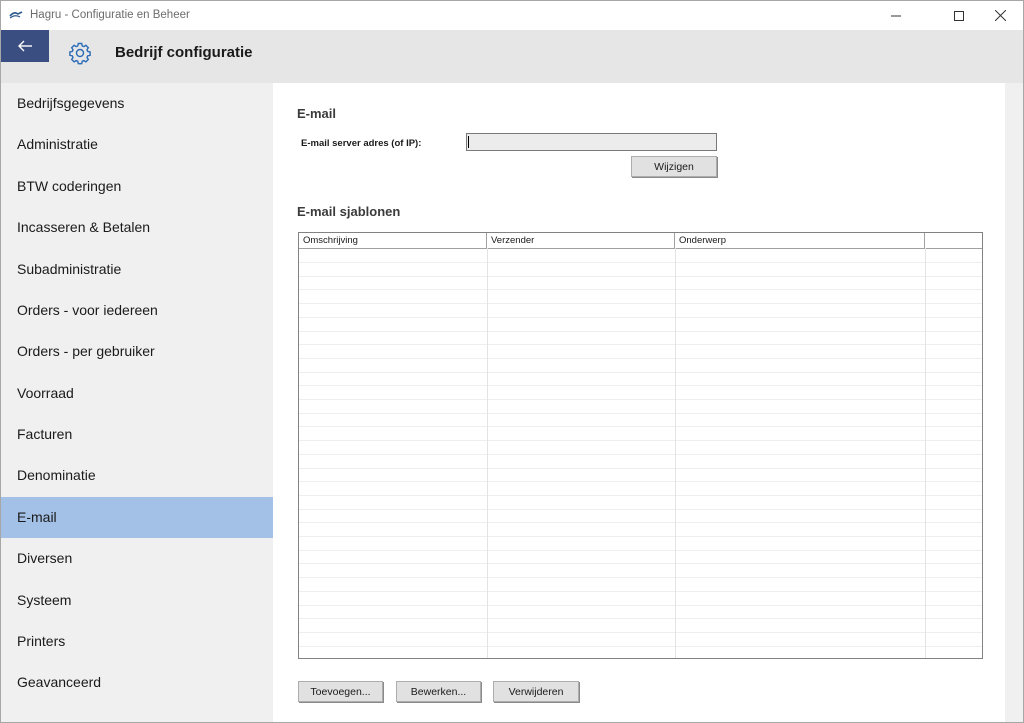 The width and height of the screenshot is (1024, 723). I want to click on minimize-button, so click(896, 15).